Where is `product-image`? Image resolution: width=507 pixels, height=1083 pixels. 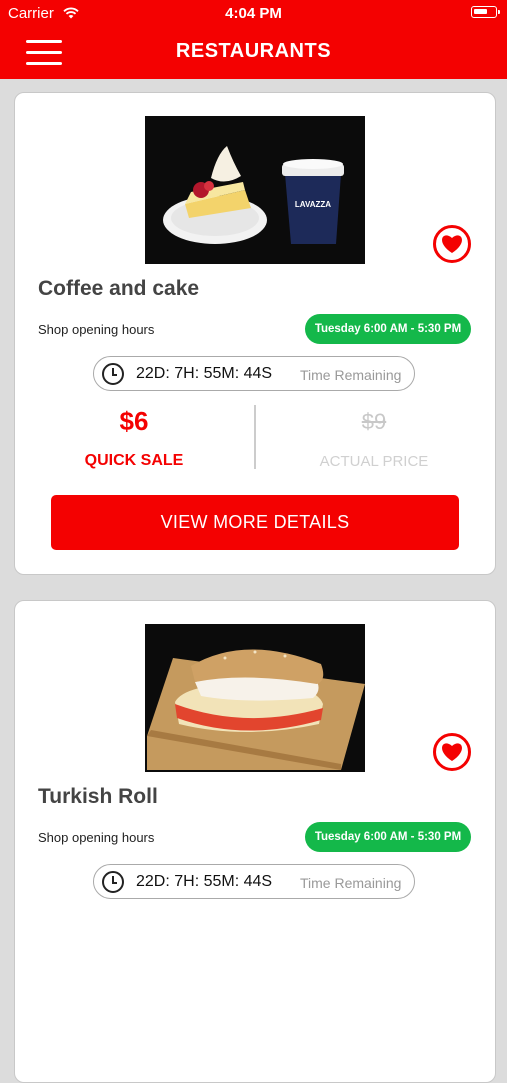
product-image is located at coordinates (255, 698).